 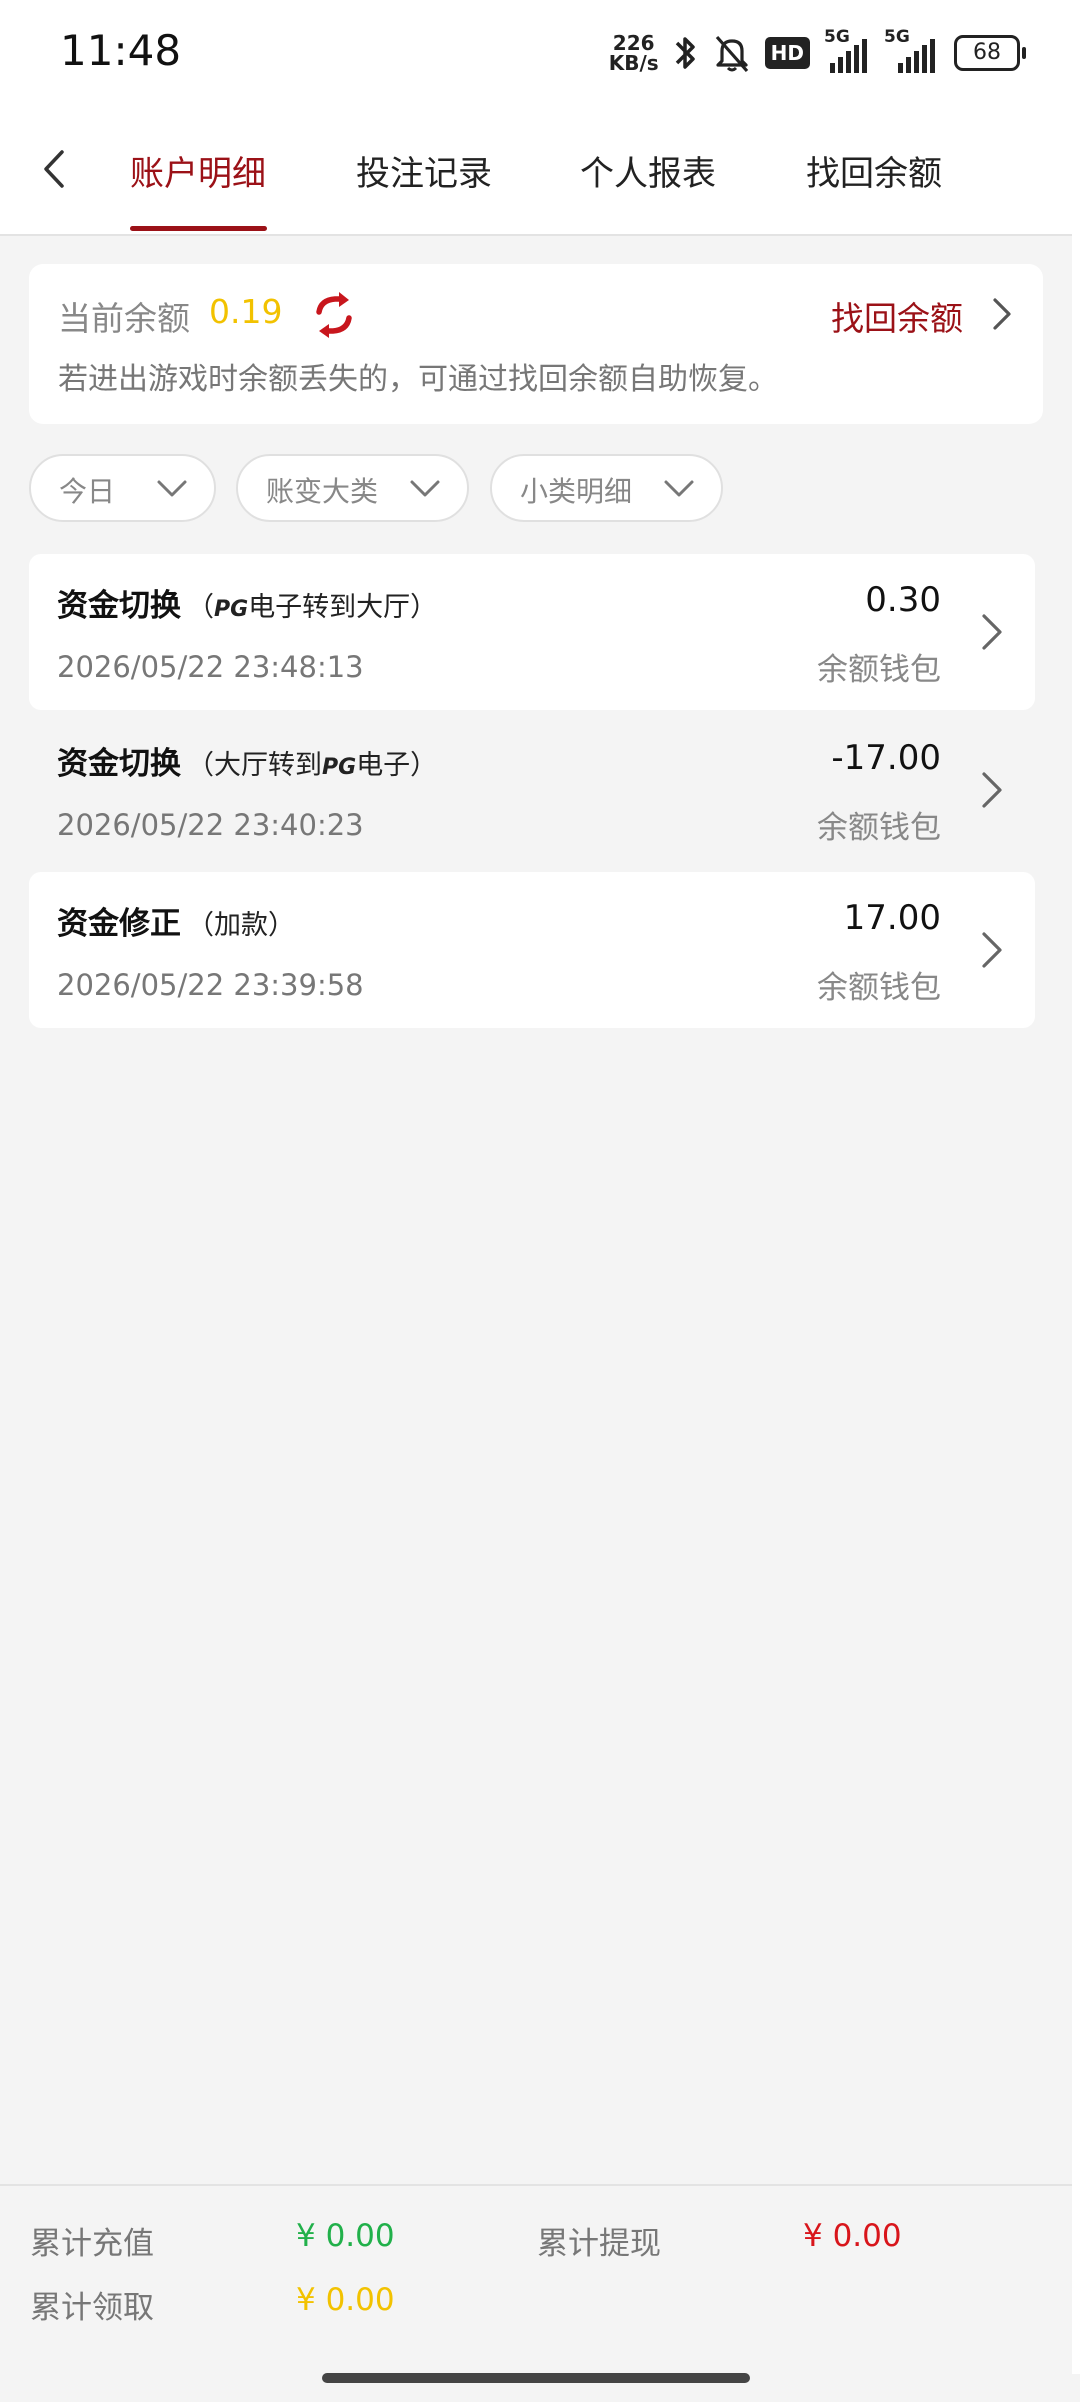 I want to click on network-speed: 226 KB/s, so click(x=633, y=53).